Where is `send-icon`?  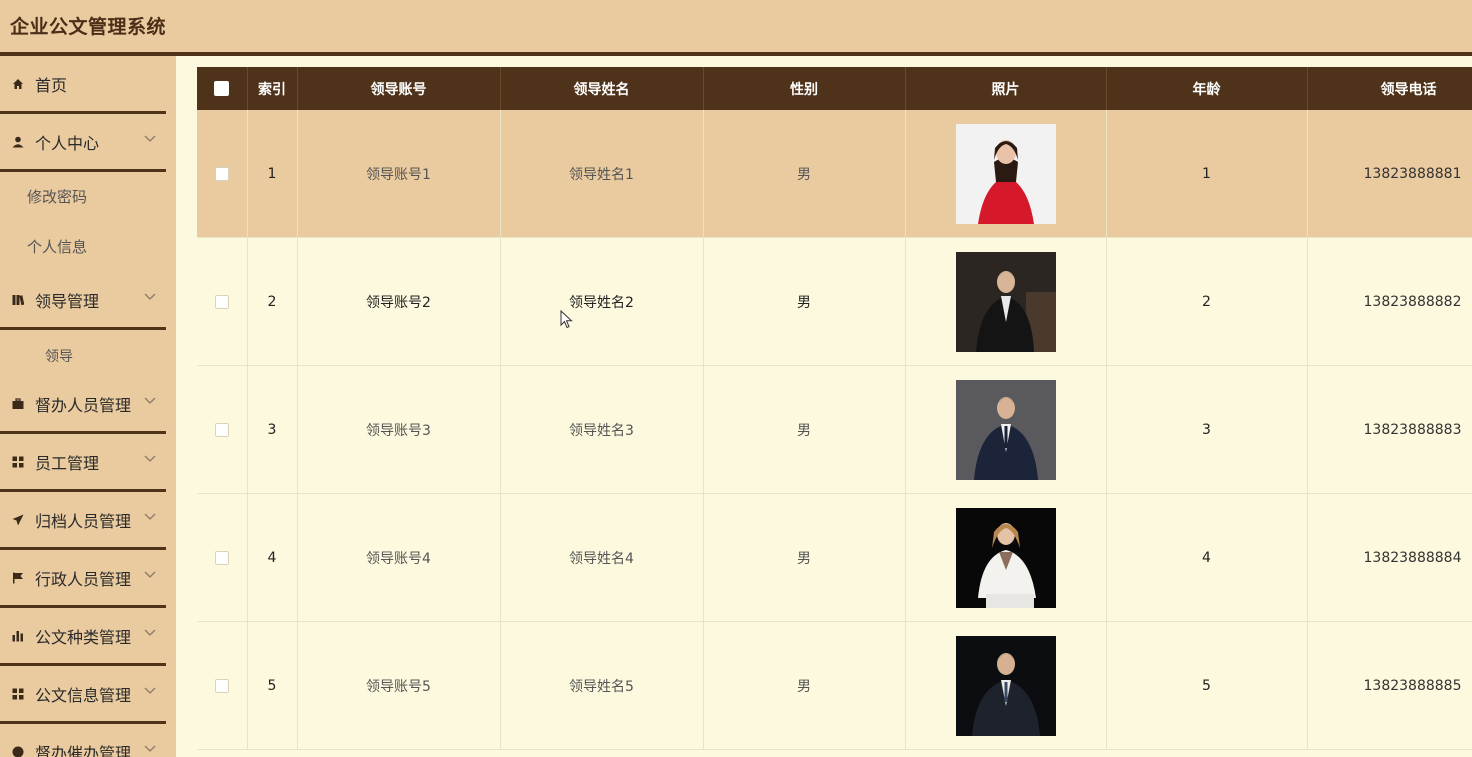
send-icon is located at coordinates (18, 519).